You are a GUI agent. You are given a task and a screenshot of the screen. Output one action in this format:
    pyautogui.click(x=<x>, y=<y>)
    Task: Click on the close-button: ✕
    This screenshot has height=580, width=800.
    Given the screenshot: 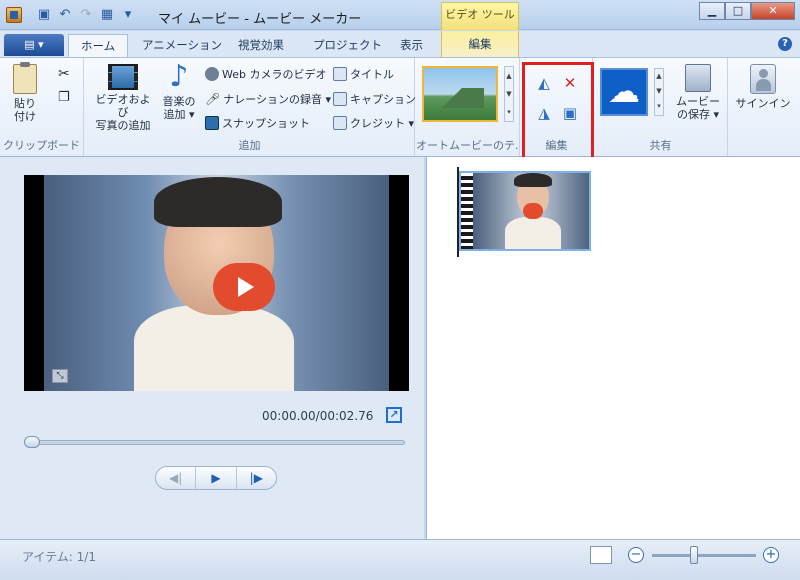 What is the action you would take?
    pyautogui.click(x=773, y=11)
    